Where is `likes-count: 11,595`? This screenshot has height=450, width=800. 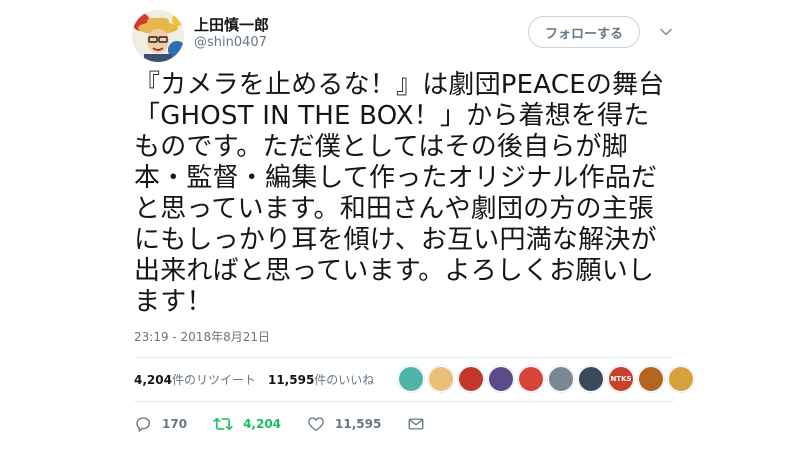 likes-count: 11,595 is located at coordinates (291, 380).